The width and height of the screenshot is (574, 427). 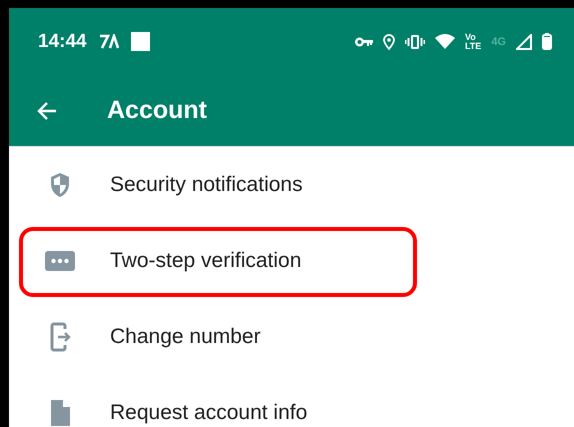 I want to click on item-label: Two-step verification, so click(x=206, y=261).